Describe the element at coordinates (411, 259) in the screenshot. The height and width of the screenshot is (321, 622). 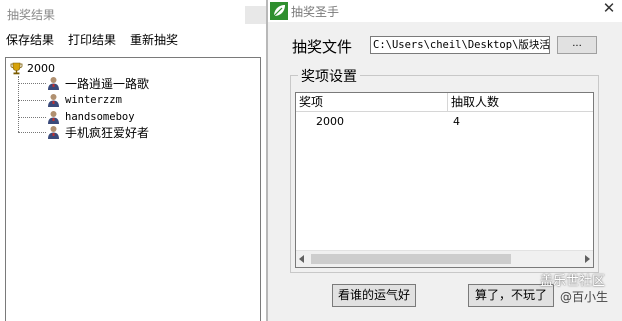
I see `scrollbar-thumb` at that location.